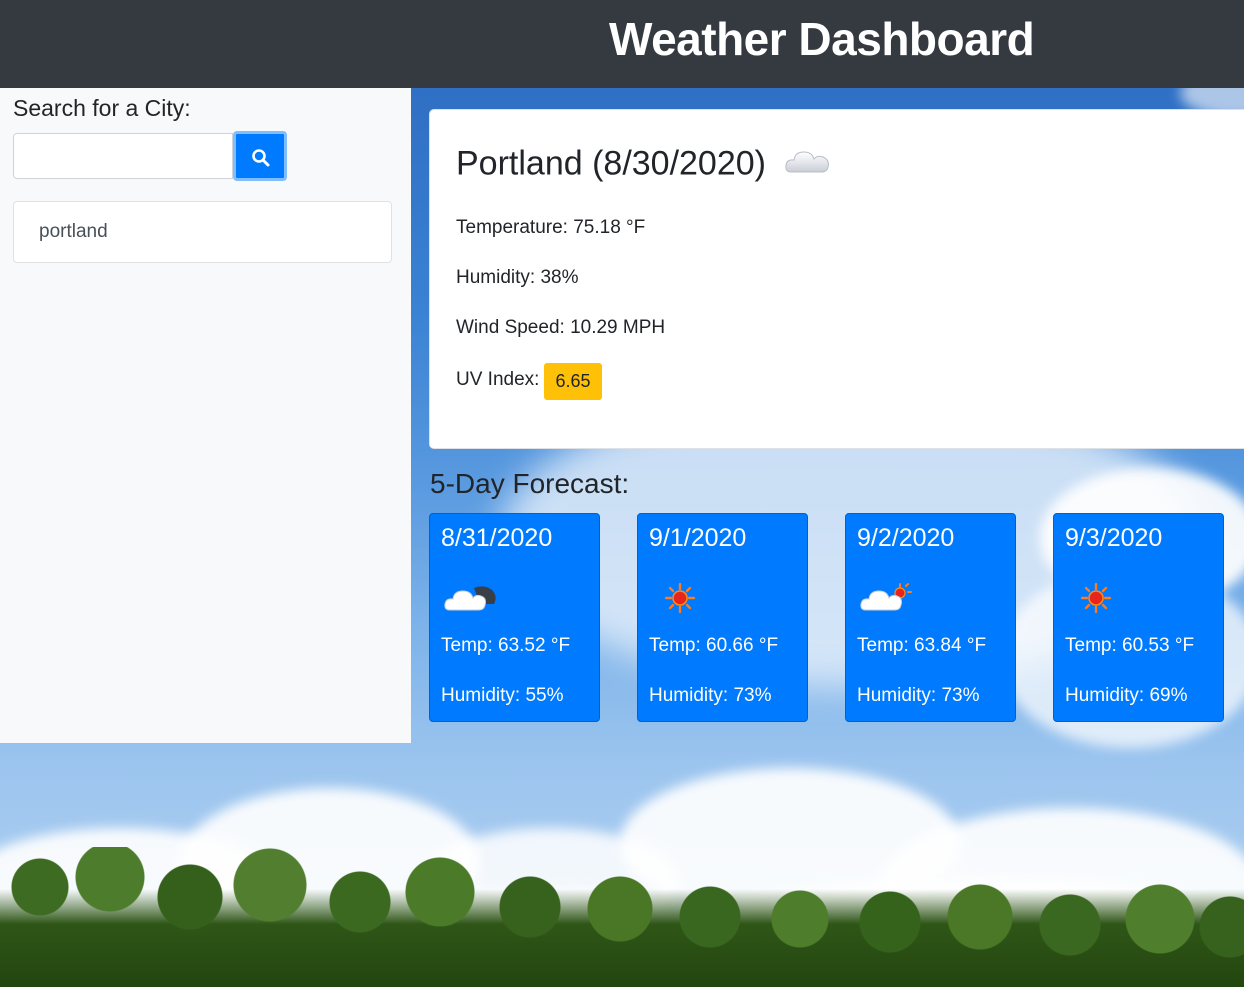  Describe the element at coordinates (714, 645) in the screenshot. I see `forecast-temp: Temp: 60.66 °F` at that location.